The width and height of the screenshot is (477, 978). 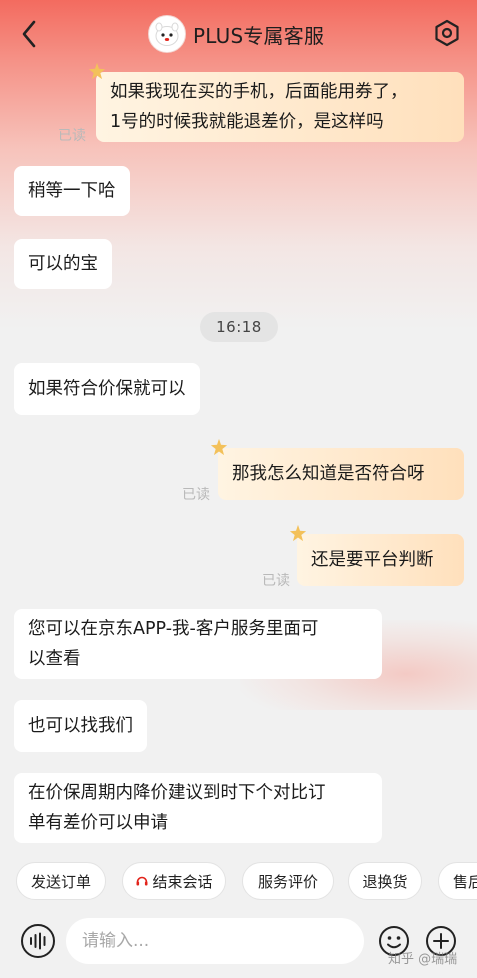 What do you see at coordinates (215, 941) in the screenshot?
I see `message-input` at bounding box center [215, 941].